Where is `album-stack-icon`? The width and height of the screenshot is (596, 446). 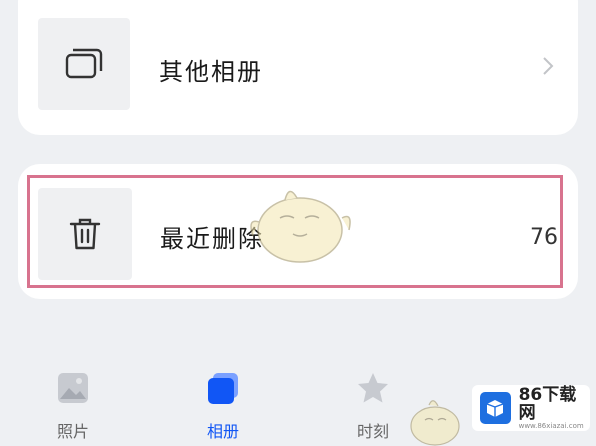
album-stack-icon is located at coordinates (84, 63).